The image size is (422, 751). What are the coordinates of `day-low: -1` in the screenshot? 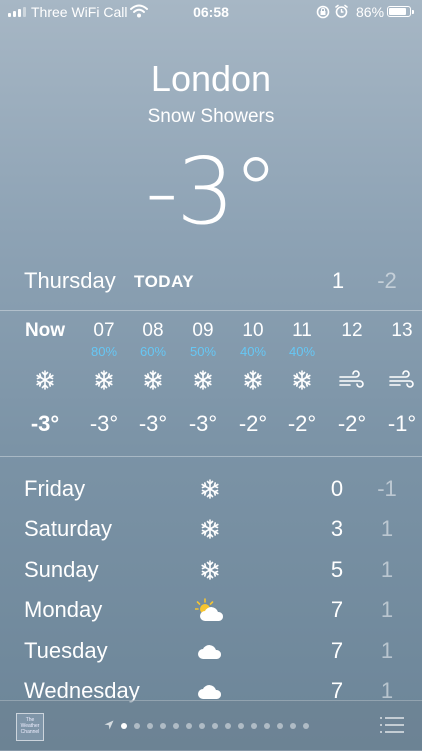 It's located at (387, 488).